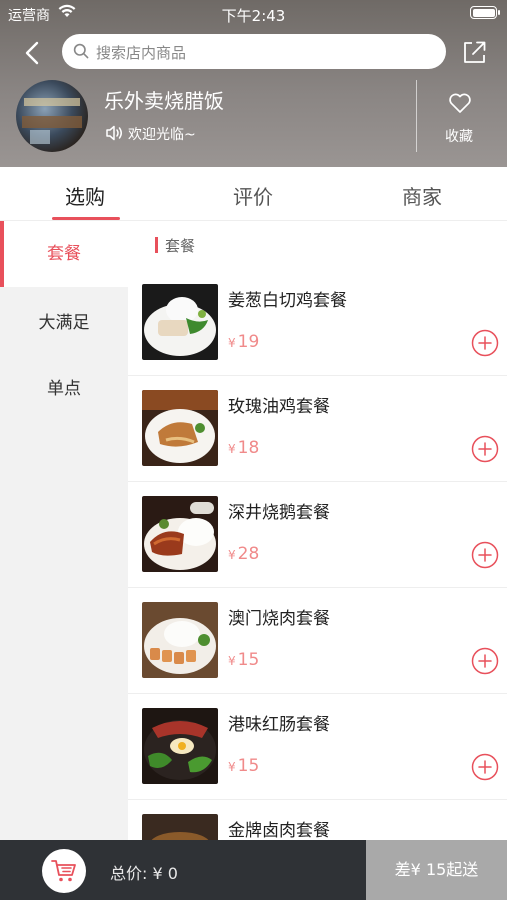  What do you see at coordinates (162, 135) in the screenshot?
I see `welcome-text: 欢迎光临~` at bounding box center [162, 135].